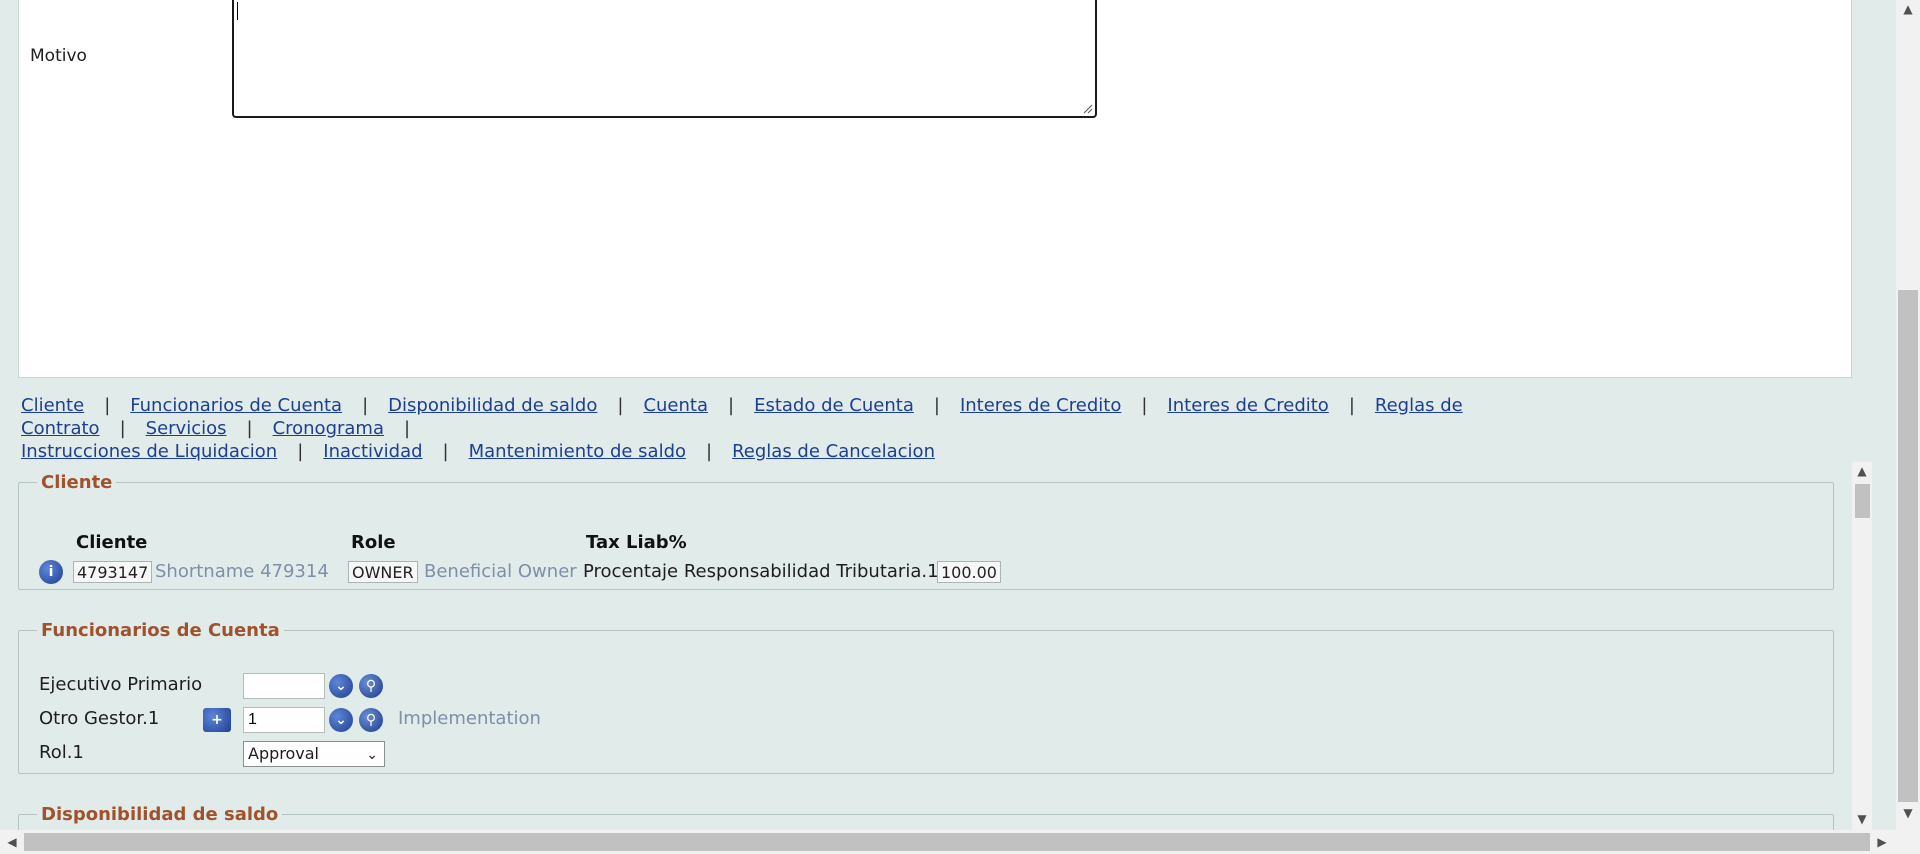 This screenshot has width=1920, height=854. What do you see at coordinates (969, 572) in the screenshot?
I see `tax-value-field: 100.00` at bounding box center [969, 572].